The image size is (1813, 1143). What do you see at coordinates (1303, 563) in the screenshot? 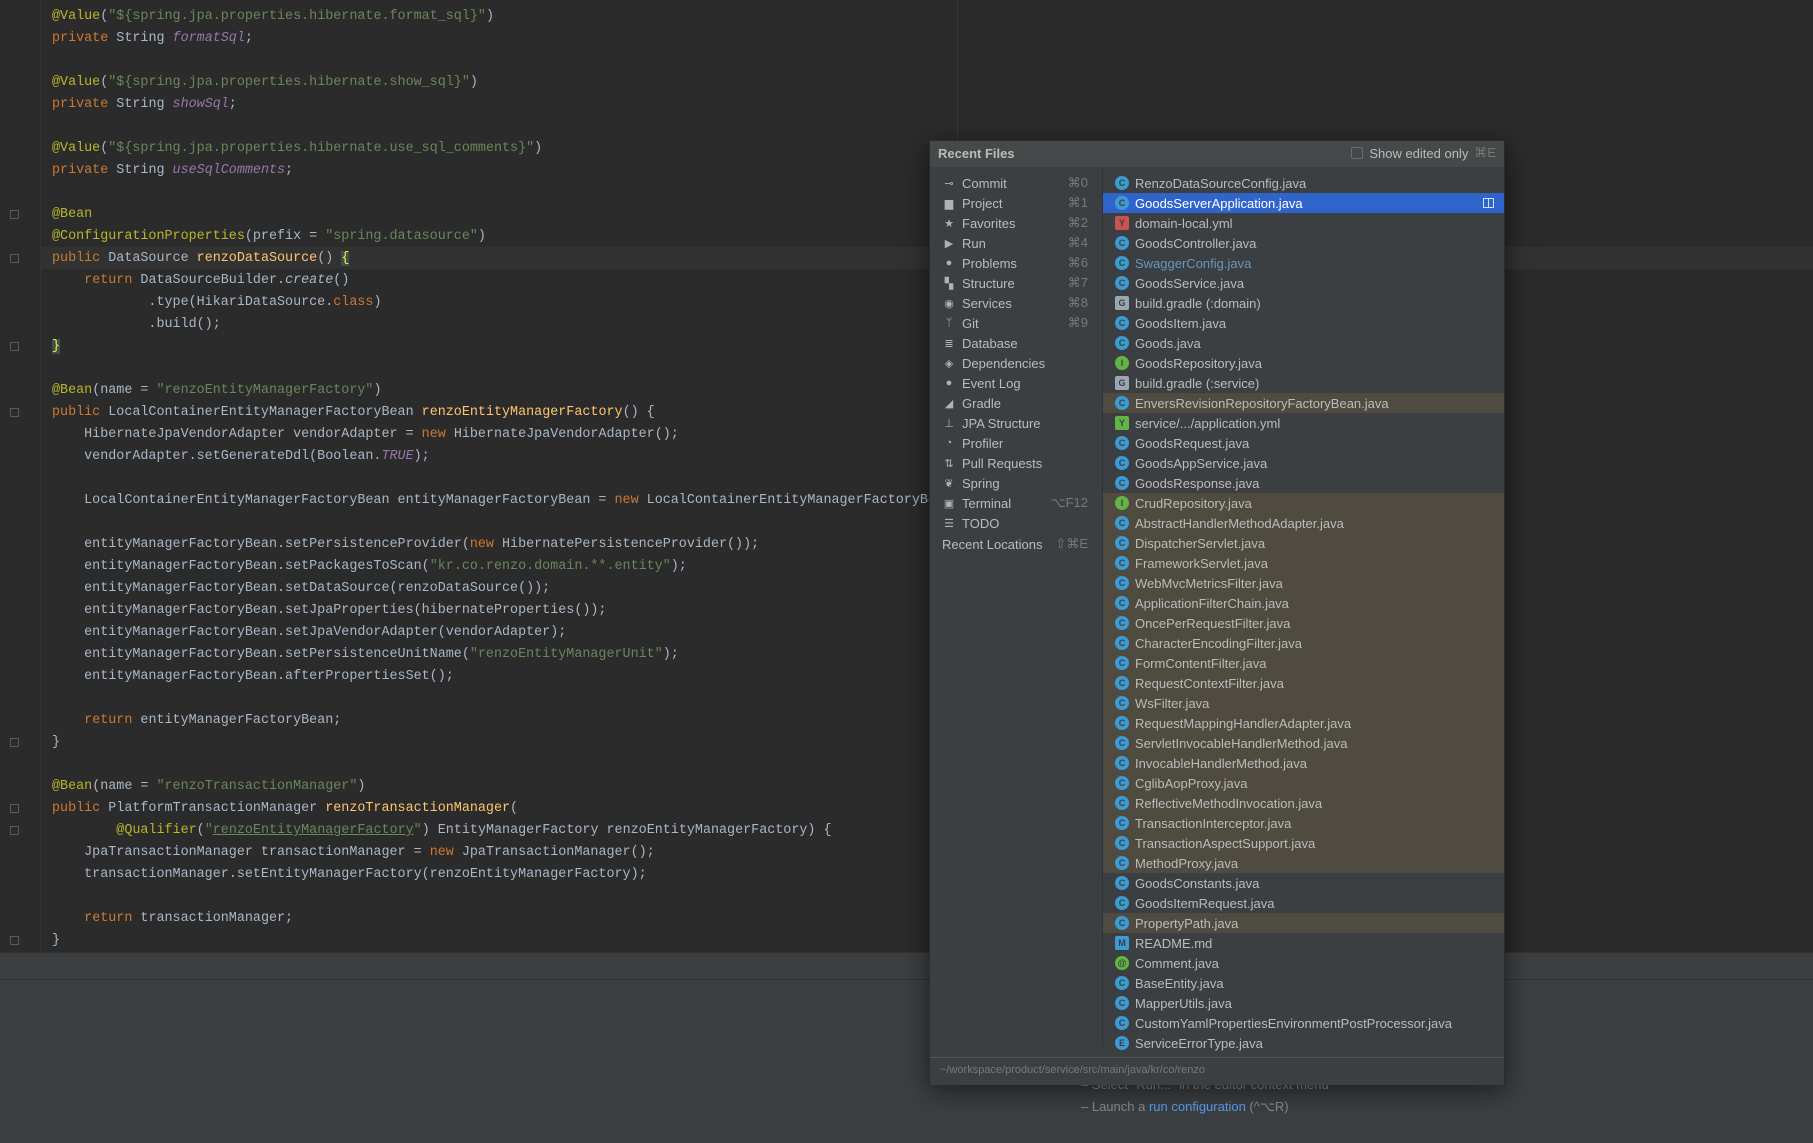
I see `recent-file-item: C FrameworkServlet.java` at bounding box center [1303, 563].